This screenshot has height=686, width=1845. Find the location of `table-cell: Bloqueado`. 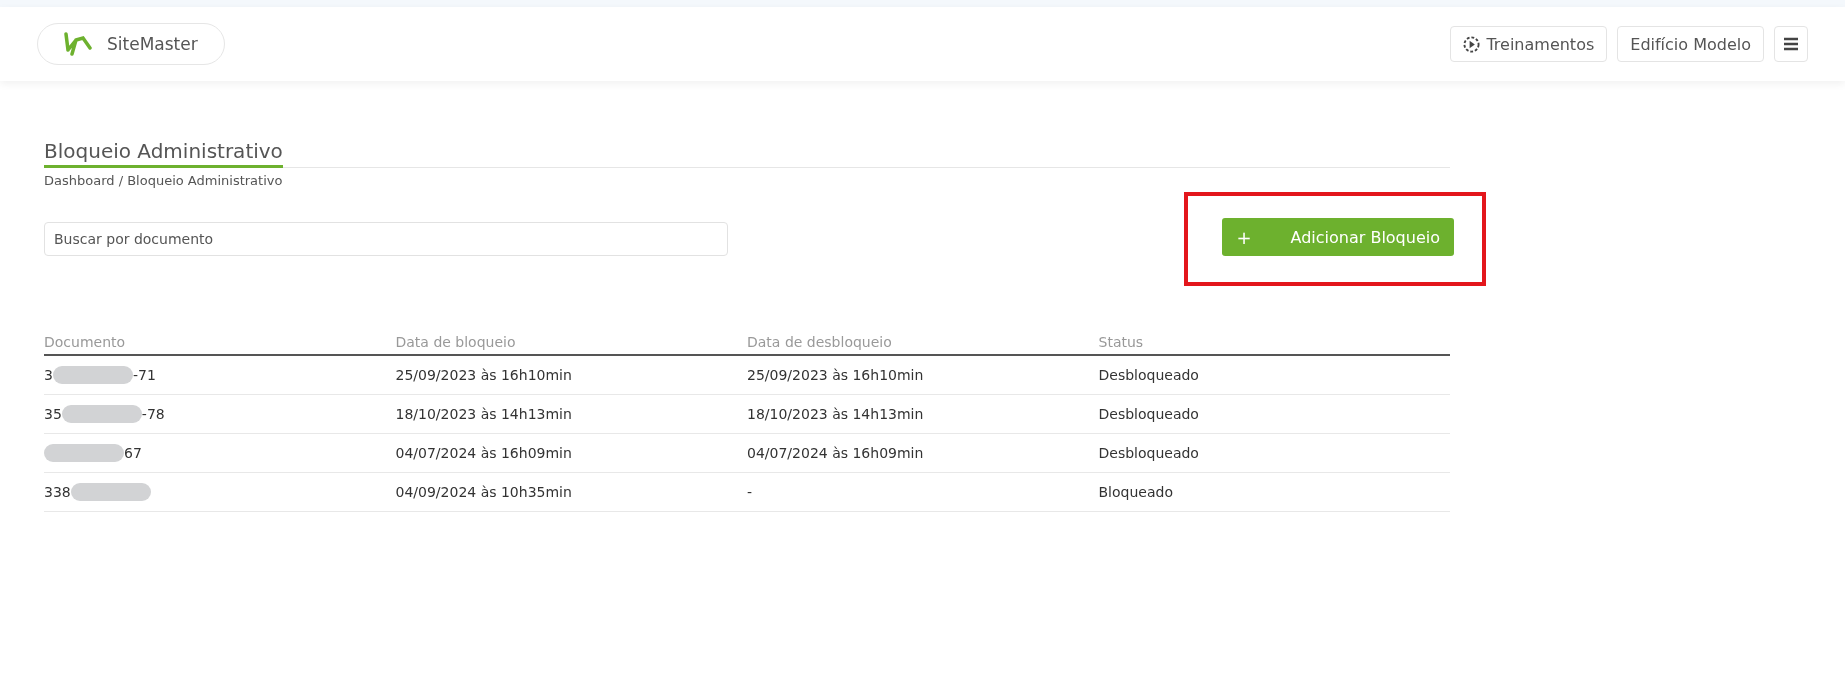

table-cell: Bloqueado is located at coordinates (1274, 492).